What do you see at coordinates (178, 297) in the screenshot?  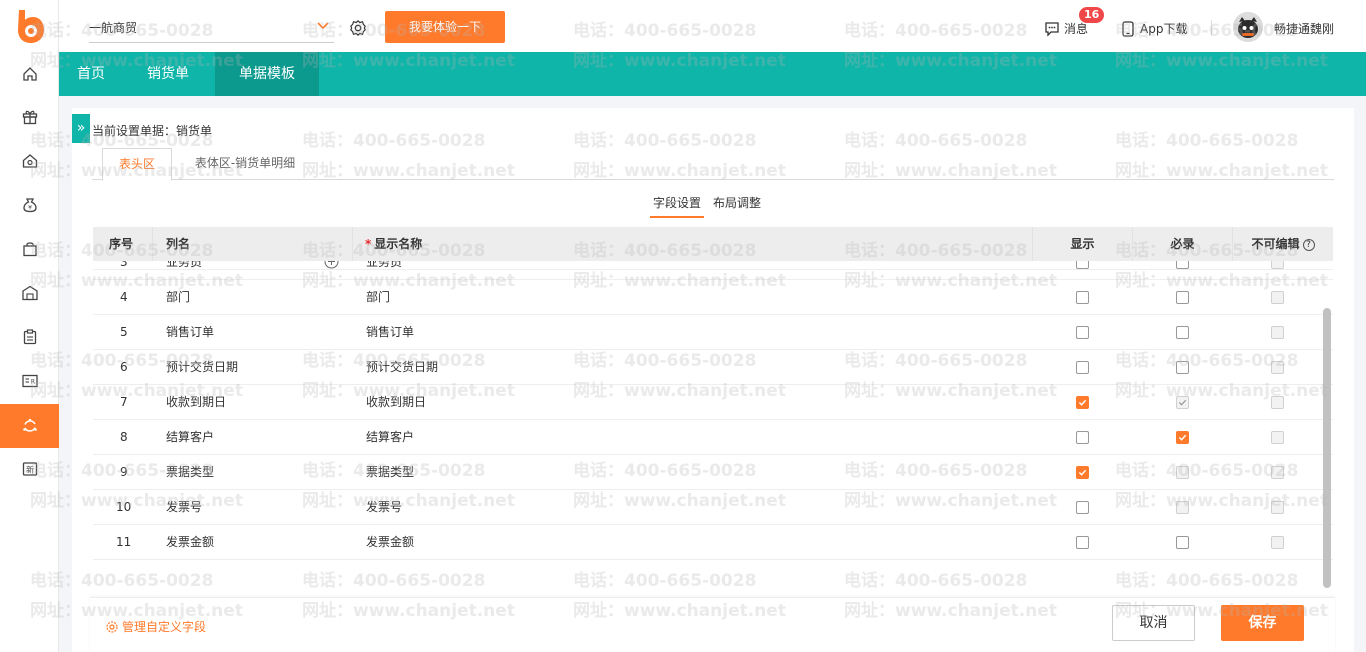 I see `row-column-name: 部门` at bounding box center [178, 297].